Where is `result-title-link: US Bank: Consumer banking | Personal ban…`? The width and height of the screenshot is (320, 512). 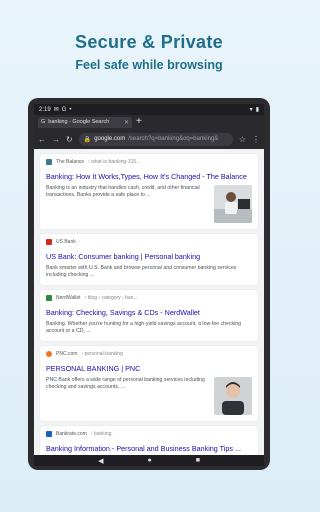
result-title-link: US Bank: Consumer banking | Personal ban… is located at coordinates (149, 256).